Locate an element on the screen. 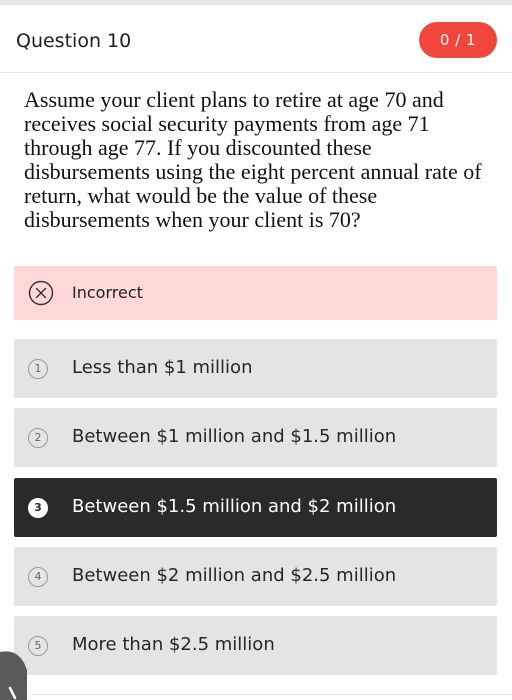  result-label: Incorrect is located at coordinates (107, 292).